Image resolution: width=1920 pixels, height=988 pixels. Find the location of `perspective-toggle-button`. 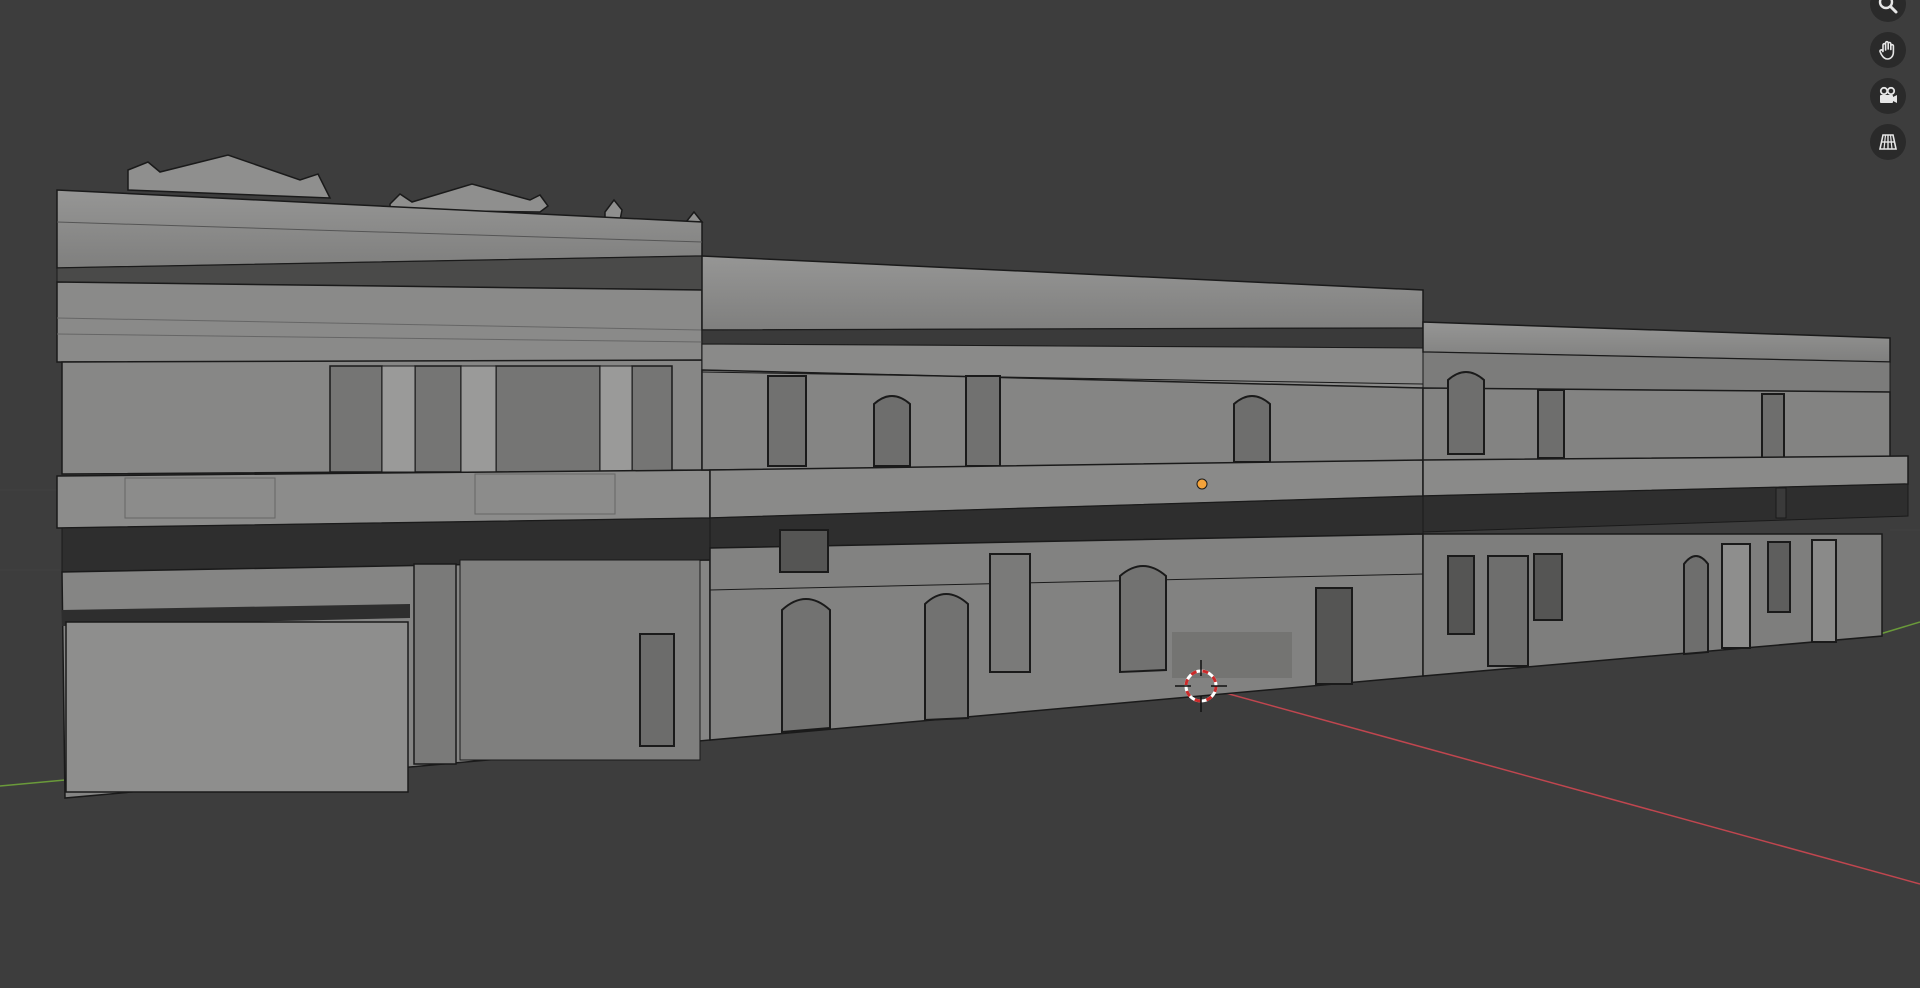

perspective-toggle-button is located at coordinates (1888, 142).